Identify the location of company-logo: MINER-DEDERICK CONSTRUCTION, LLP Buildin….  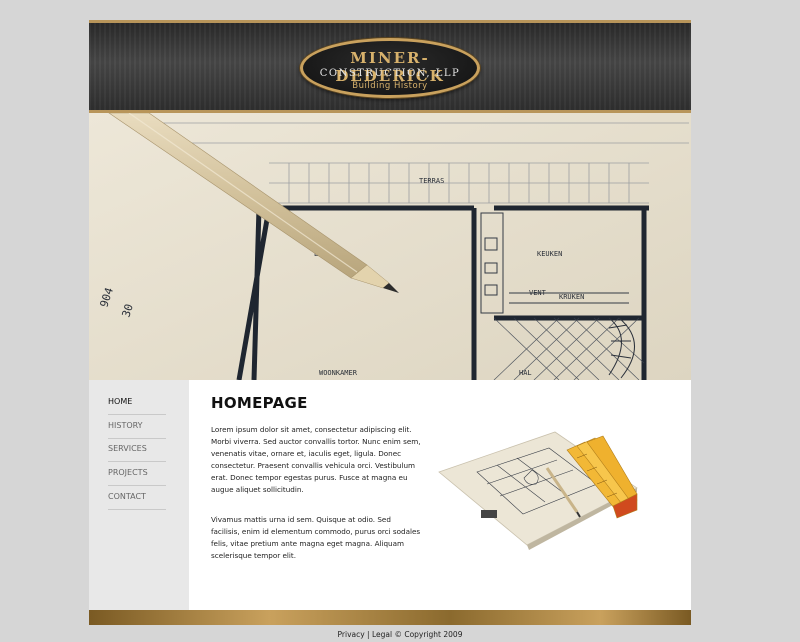
(390, 68).